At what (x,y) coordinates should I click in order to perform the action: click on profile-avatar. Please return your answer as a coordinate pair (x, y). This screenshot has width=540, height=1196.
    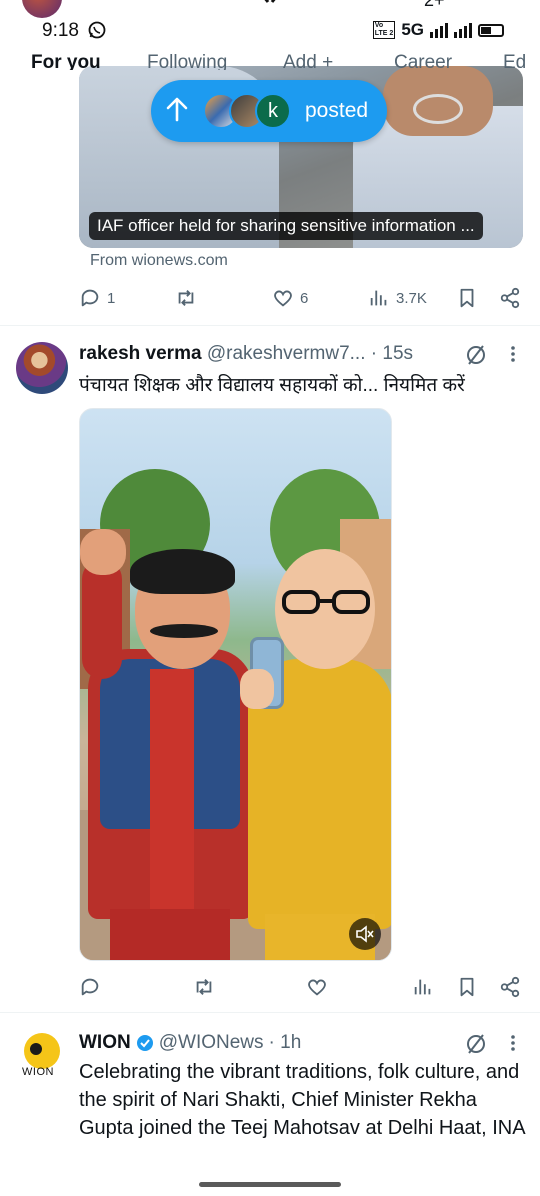
    Looking at the image, I should click on (42, 9).